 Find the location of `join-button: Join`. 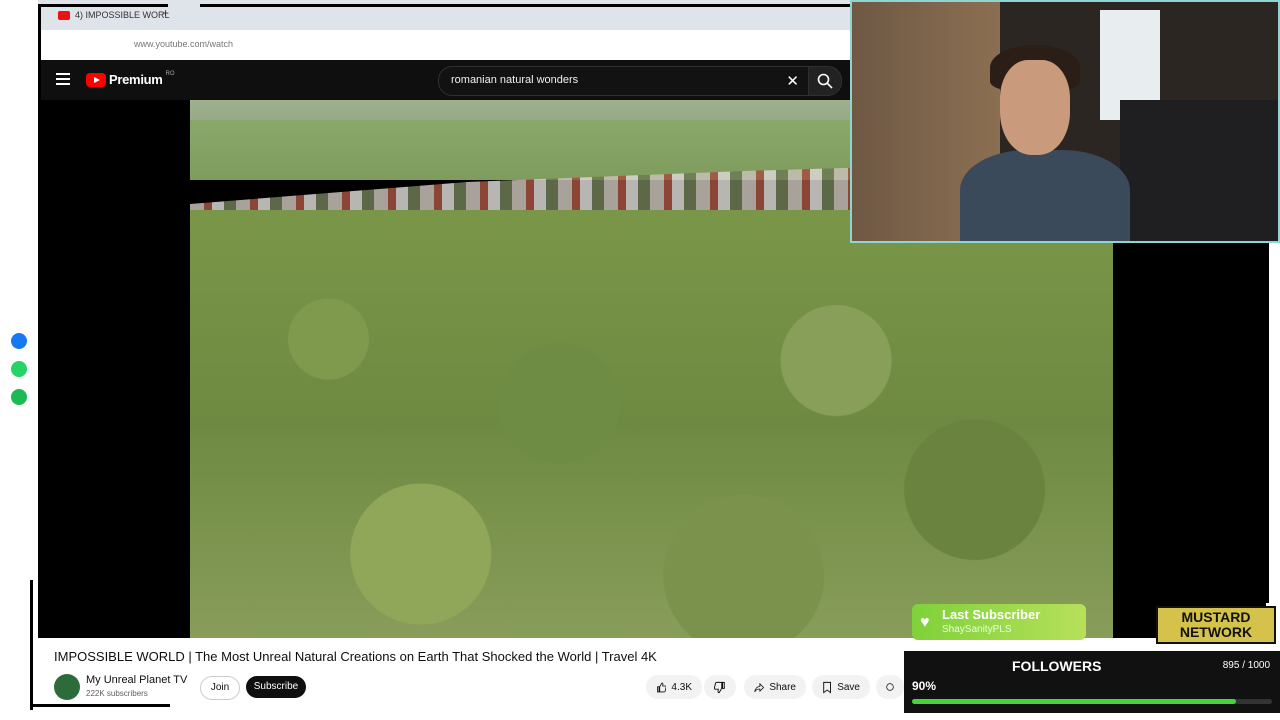

join-button: Join is located at coordinates (220, 688).